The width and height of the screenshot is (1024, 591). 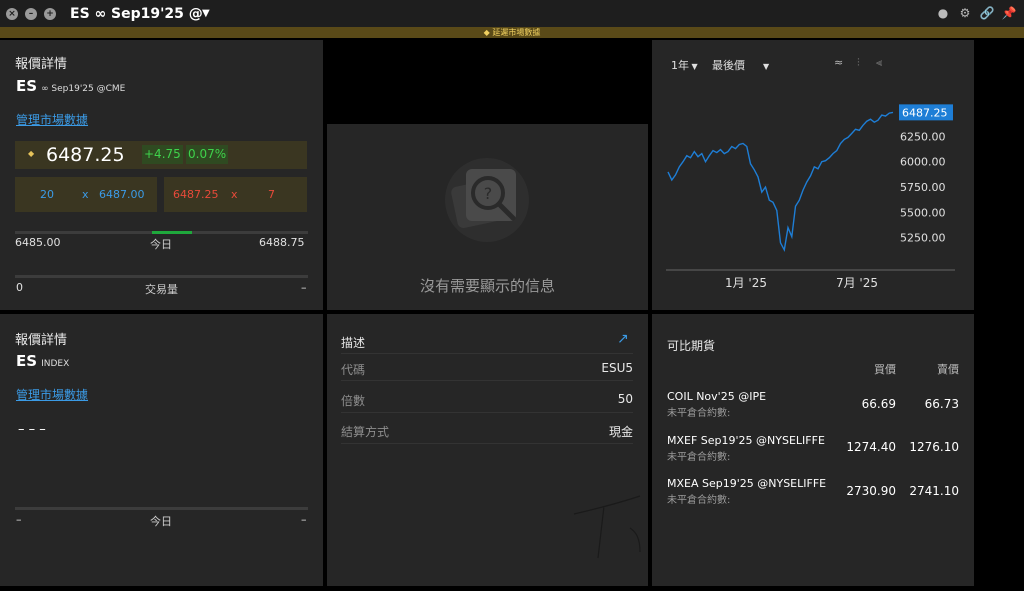 I want to click on series-line, so click(x=780, y=182).